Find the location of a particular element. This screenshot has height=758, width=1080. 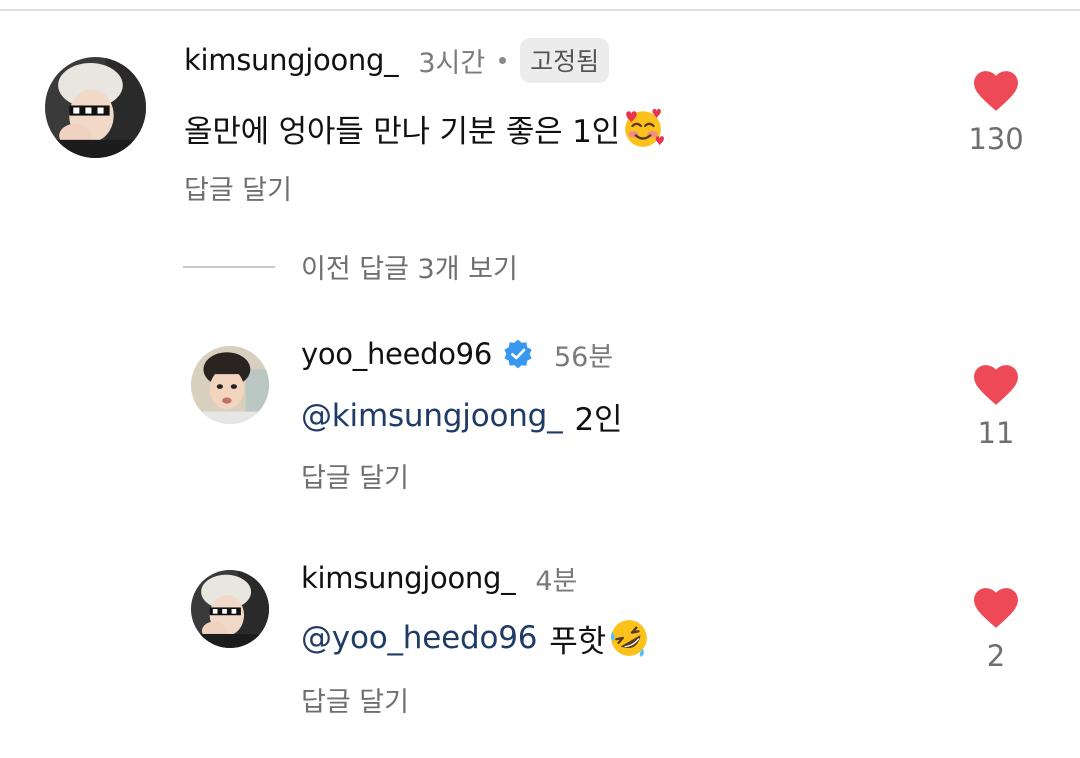

comment-meta: yoo_heedo96 56분 is located at coordinates (457, 354).